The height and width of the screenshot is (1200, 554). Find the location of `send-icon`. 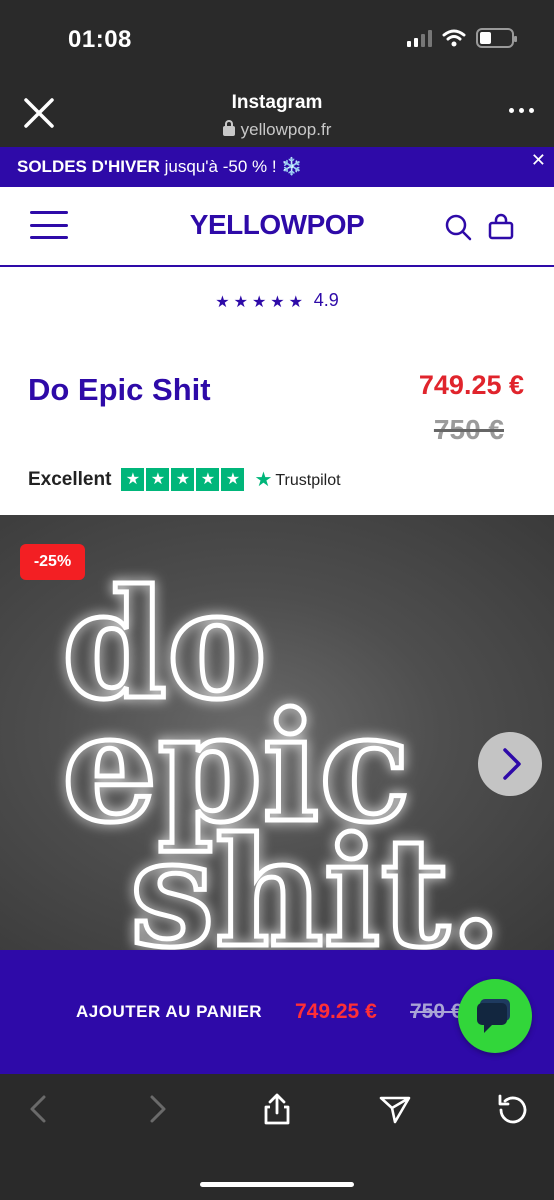

send-icon is located at coordinates (395, 1109).